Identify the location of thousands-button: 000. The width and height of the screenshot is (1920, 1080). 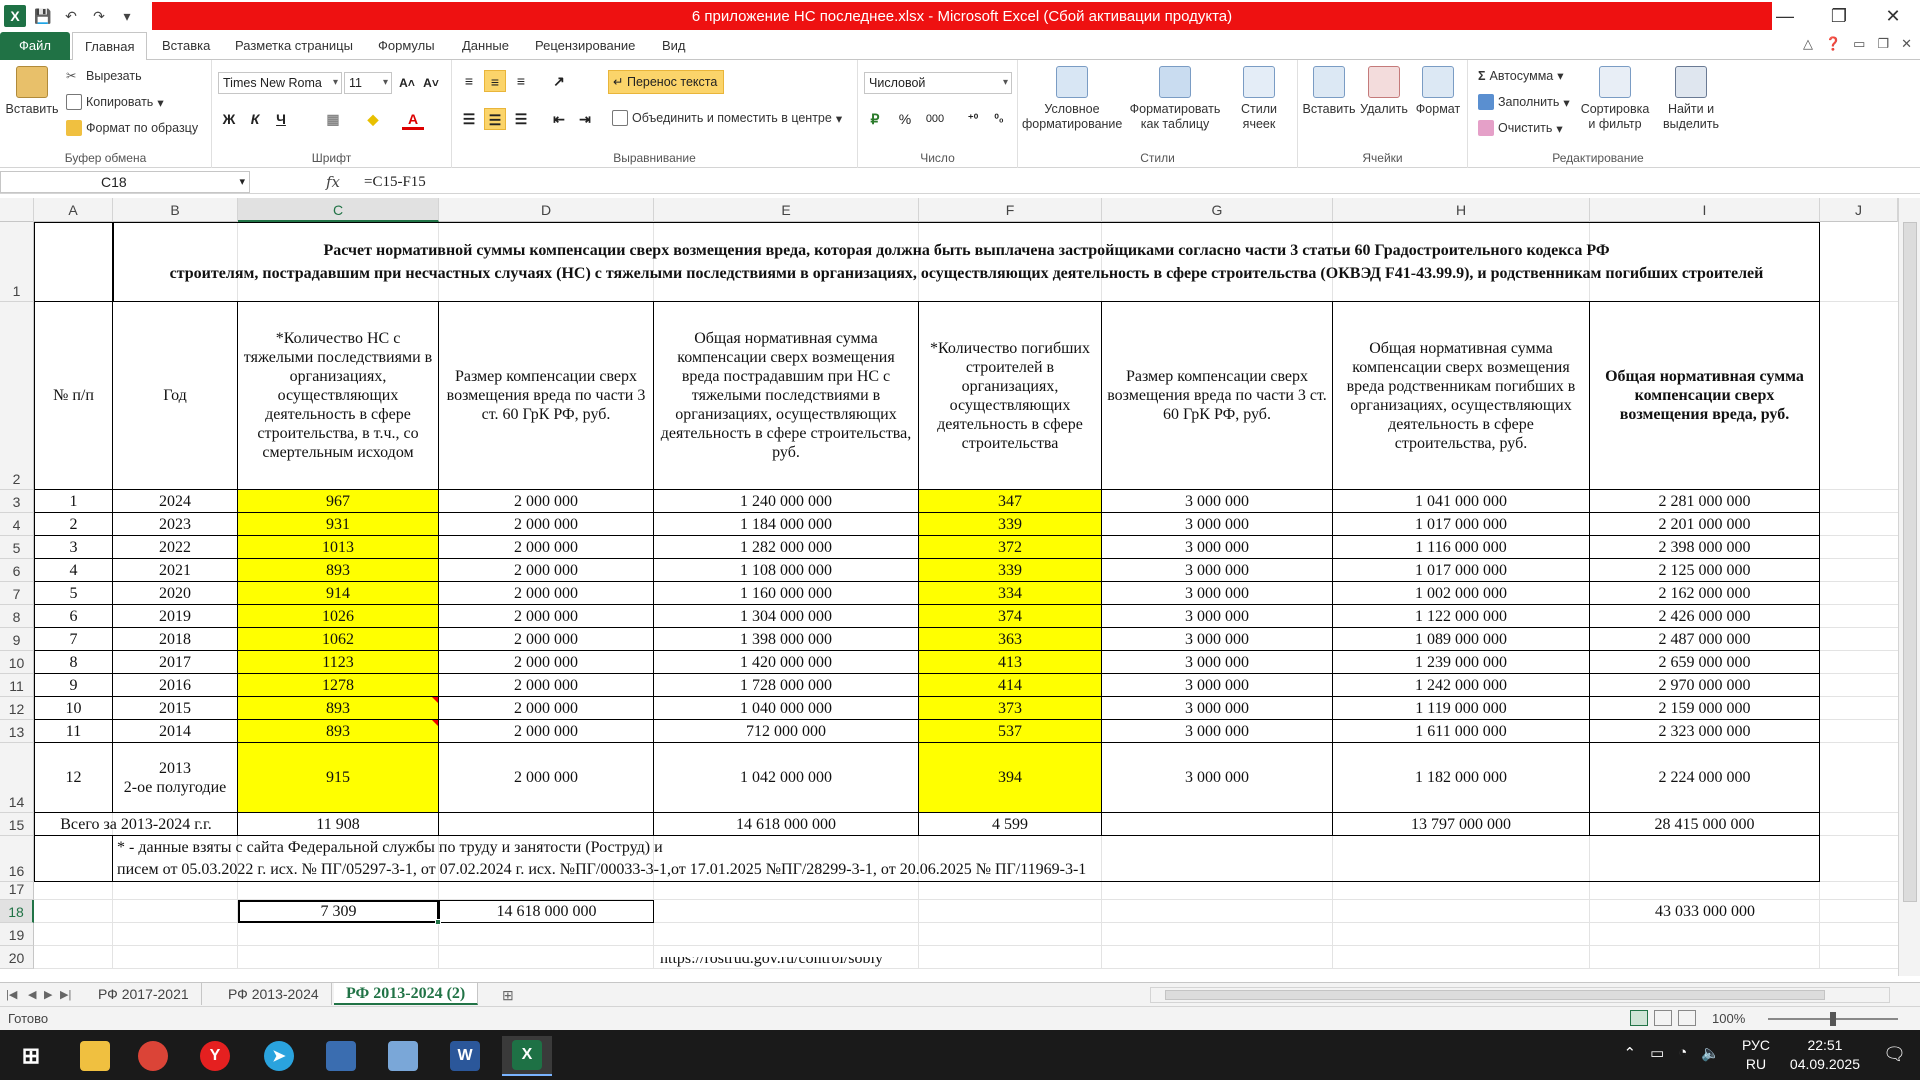
(935, 119).